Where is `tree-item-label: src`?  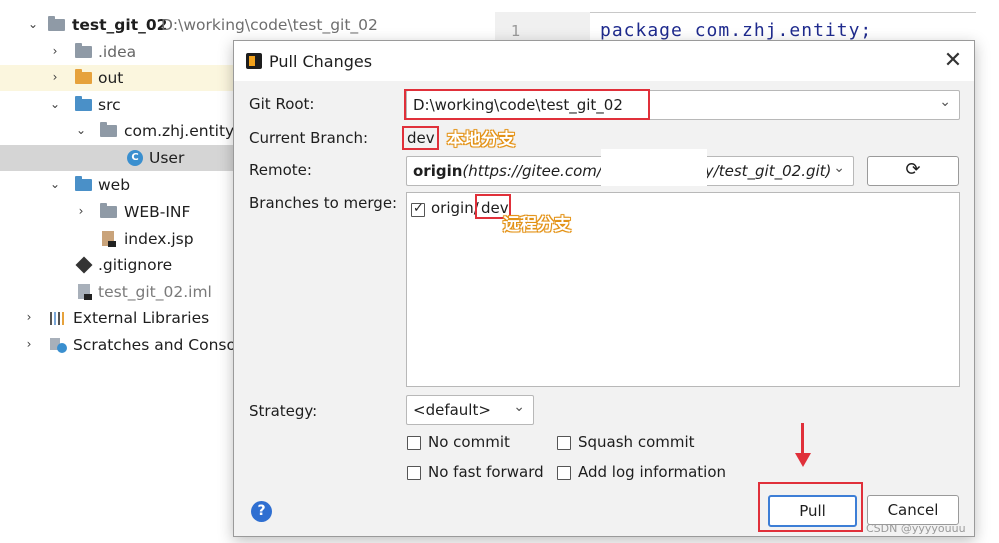 tree-item-label: src is located at coordinates (109, 105).